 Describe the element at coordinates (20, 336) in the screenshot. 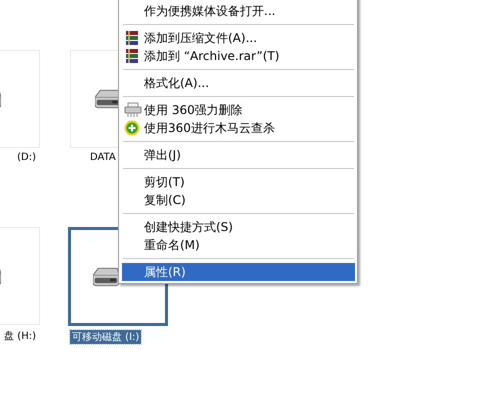

I see `drive-label: 盘 (H:)` at that location.